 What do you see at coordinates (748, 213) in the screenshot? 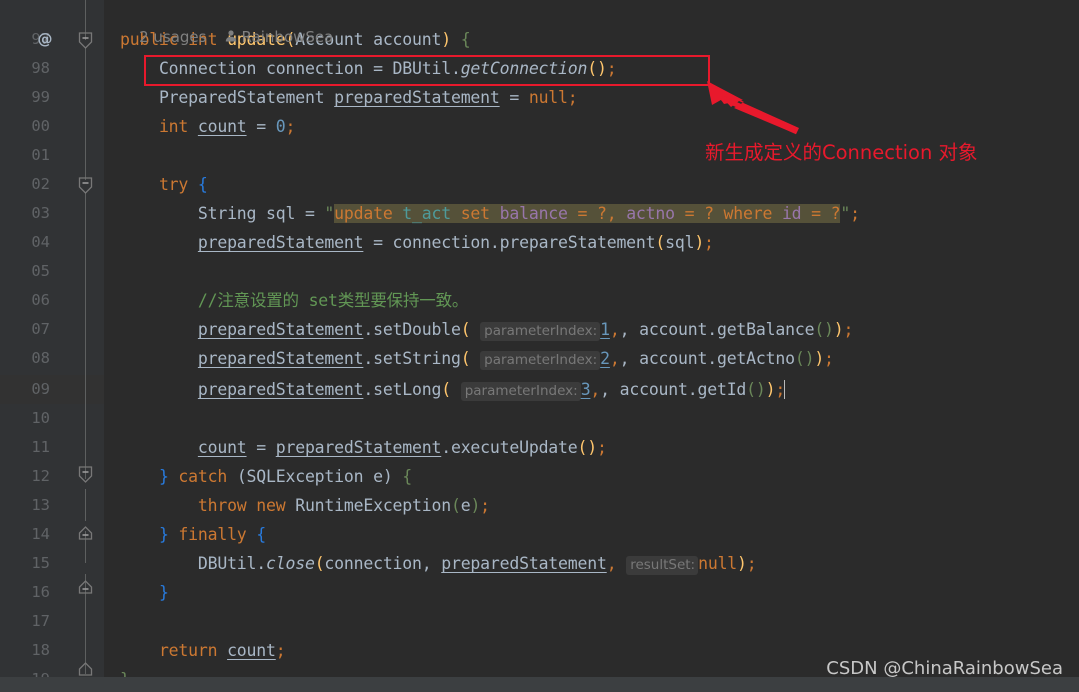
I see `sql-keyword: where` at bounding box center [748, 213].